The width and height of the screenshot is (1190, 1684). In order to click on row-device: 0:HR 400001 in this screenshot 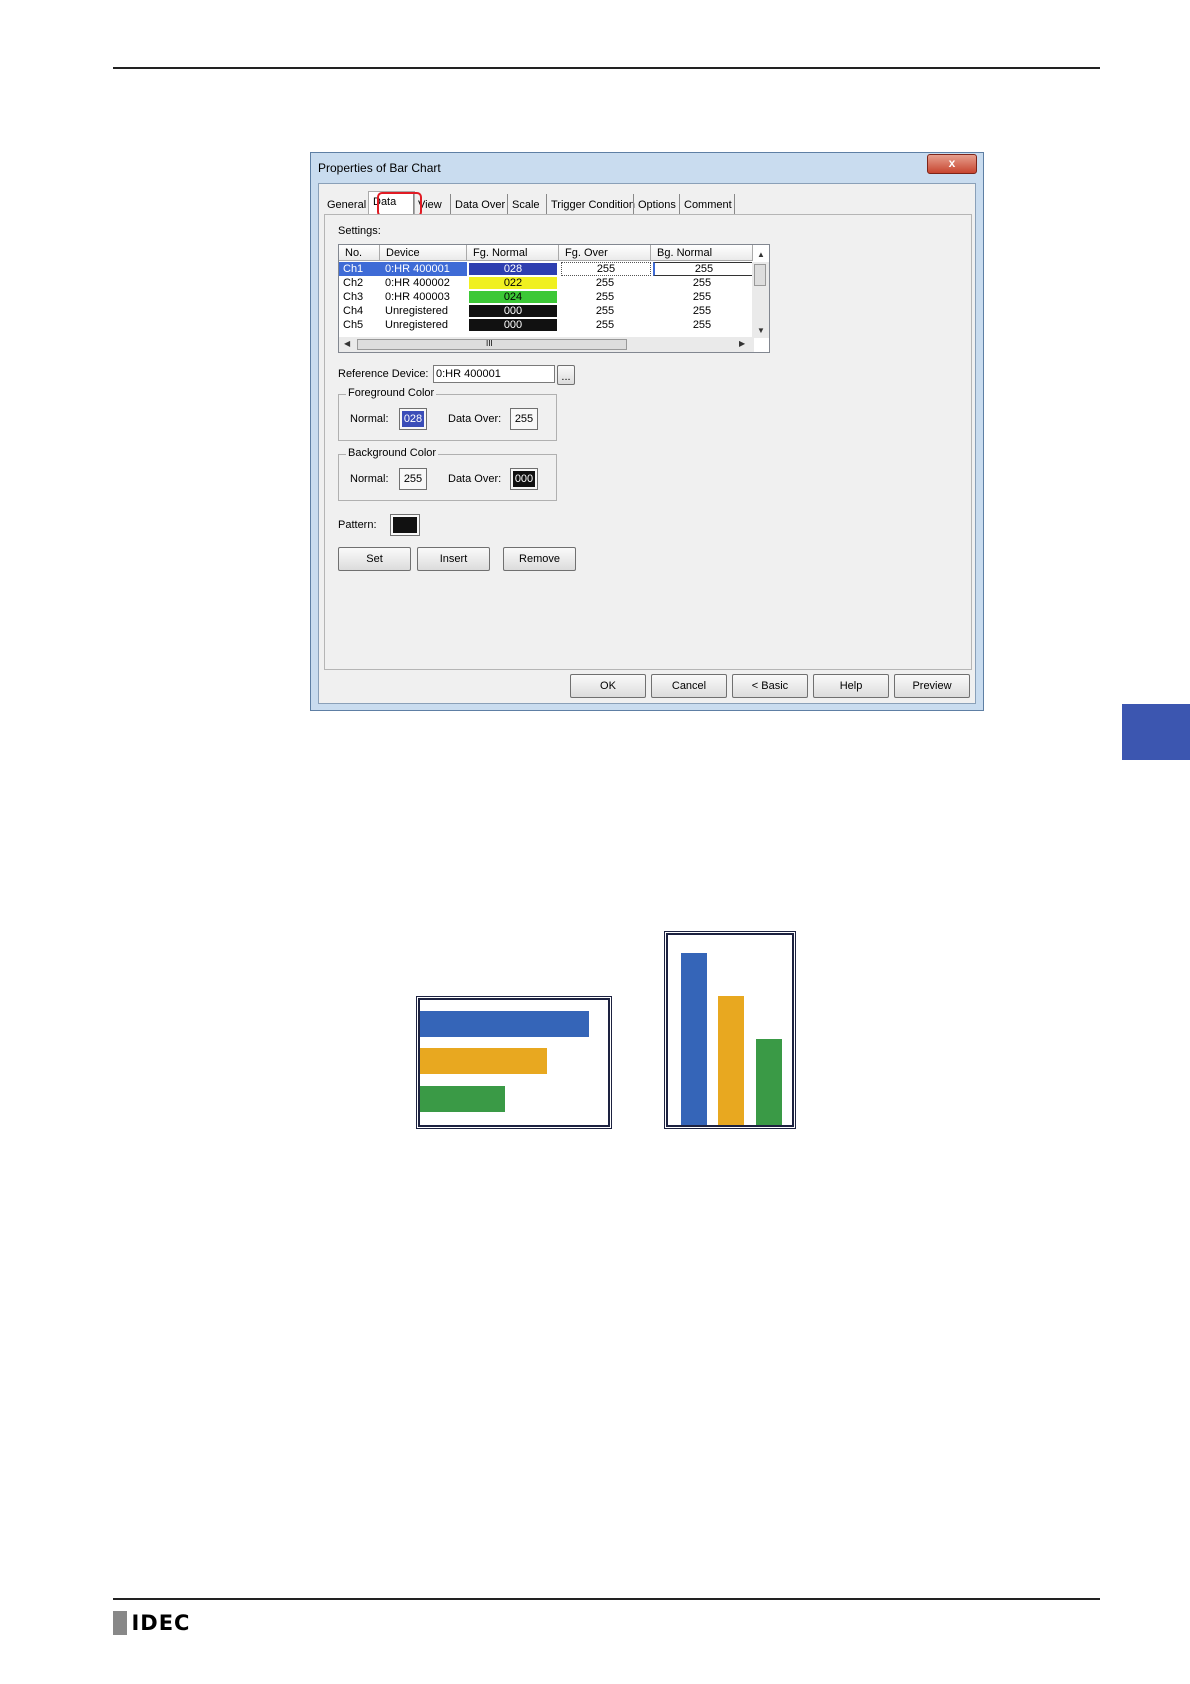, I will do `click(417, 269)`.